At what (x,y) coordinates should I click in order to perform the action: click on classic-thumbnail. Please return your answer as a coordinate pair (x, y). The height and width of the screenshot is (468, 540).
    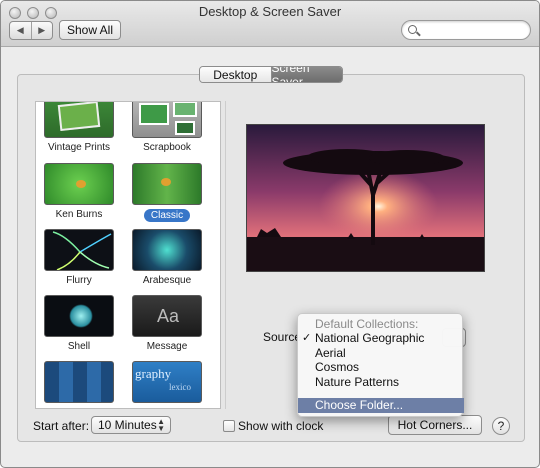
    Looking at the image, I should click on (167, 184).